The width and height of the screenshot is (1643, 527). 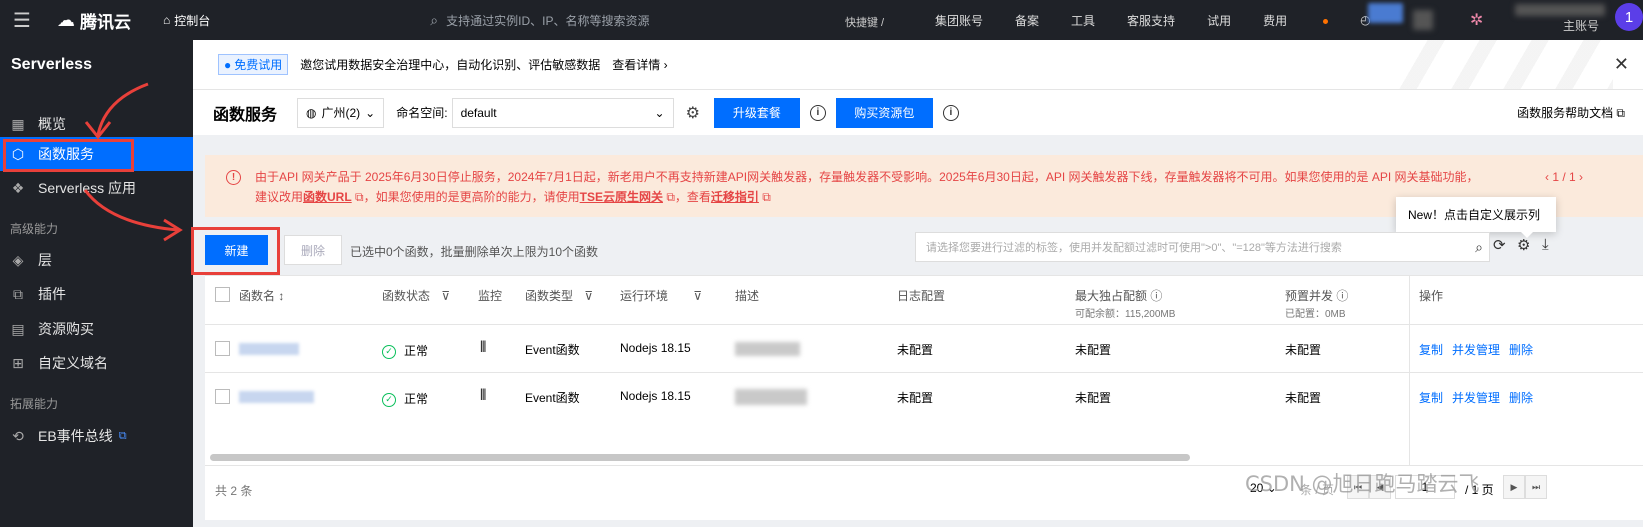 I want to click on shortcut-hint: 快捷键 /, so click(x=865, y=23).